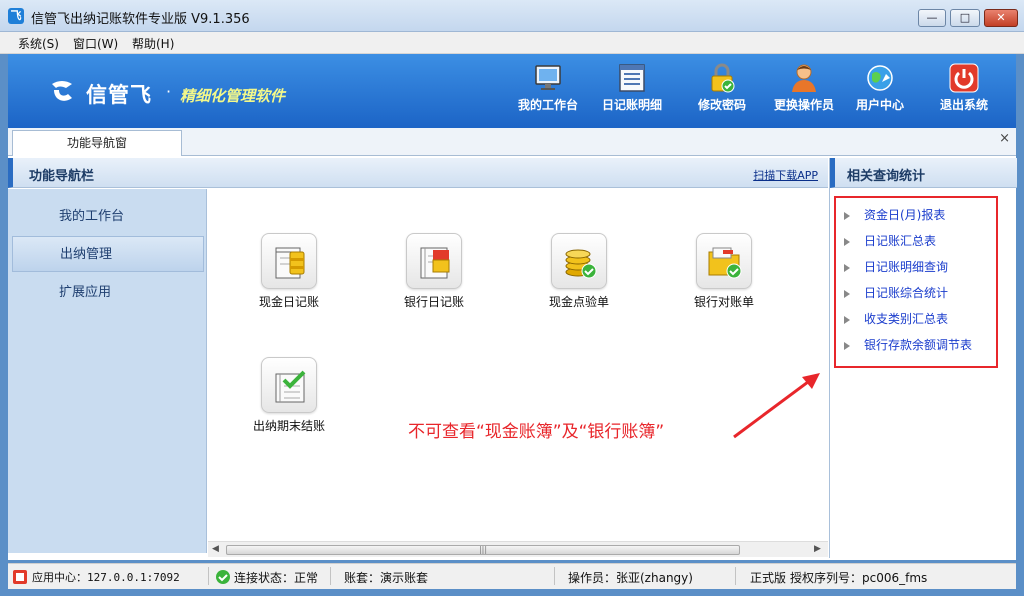  I want to click on monitor-icon, so click(548, 77).